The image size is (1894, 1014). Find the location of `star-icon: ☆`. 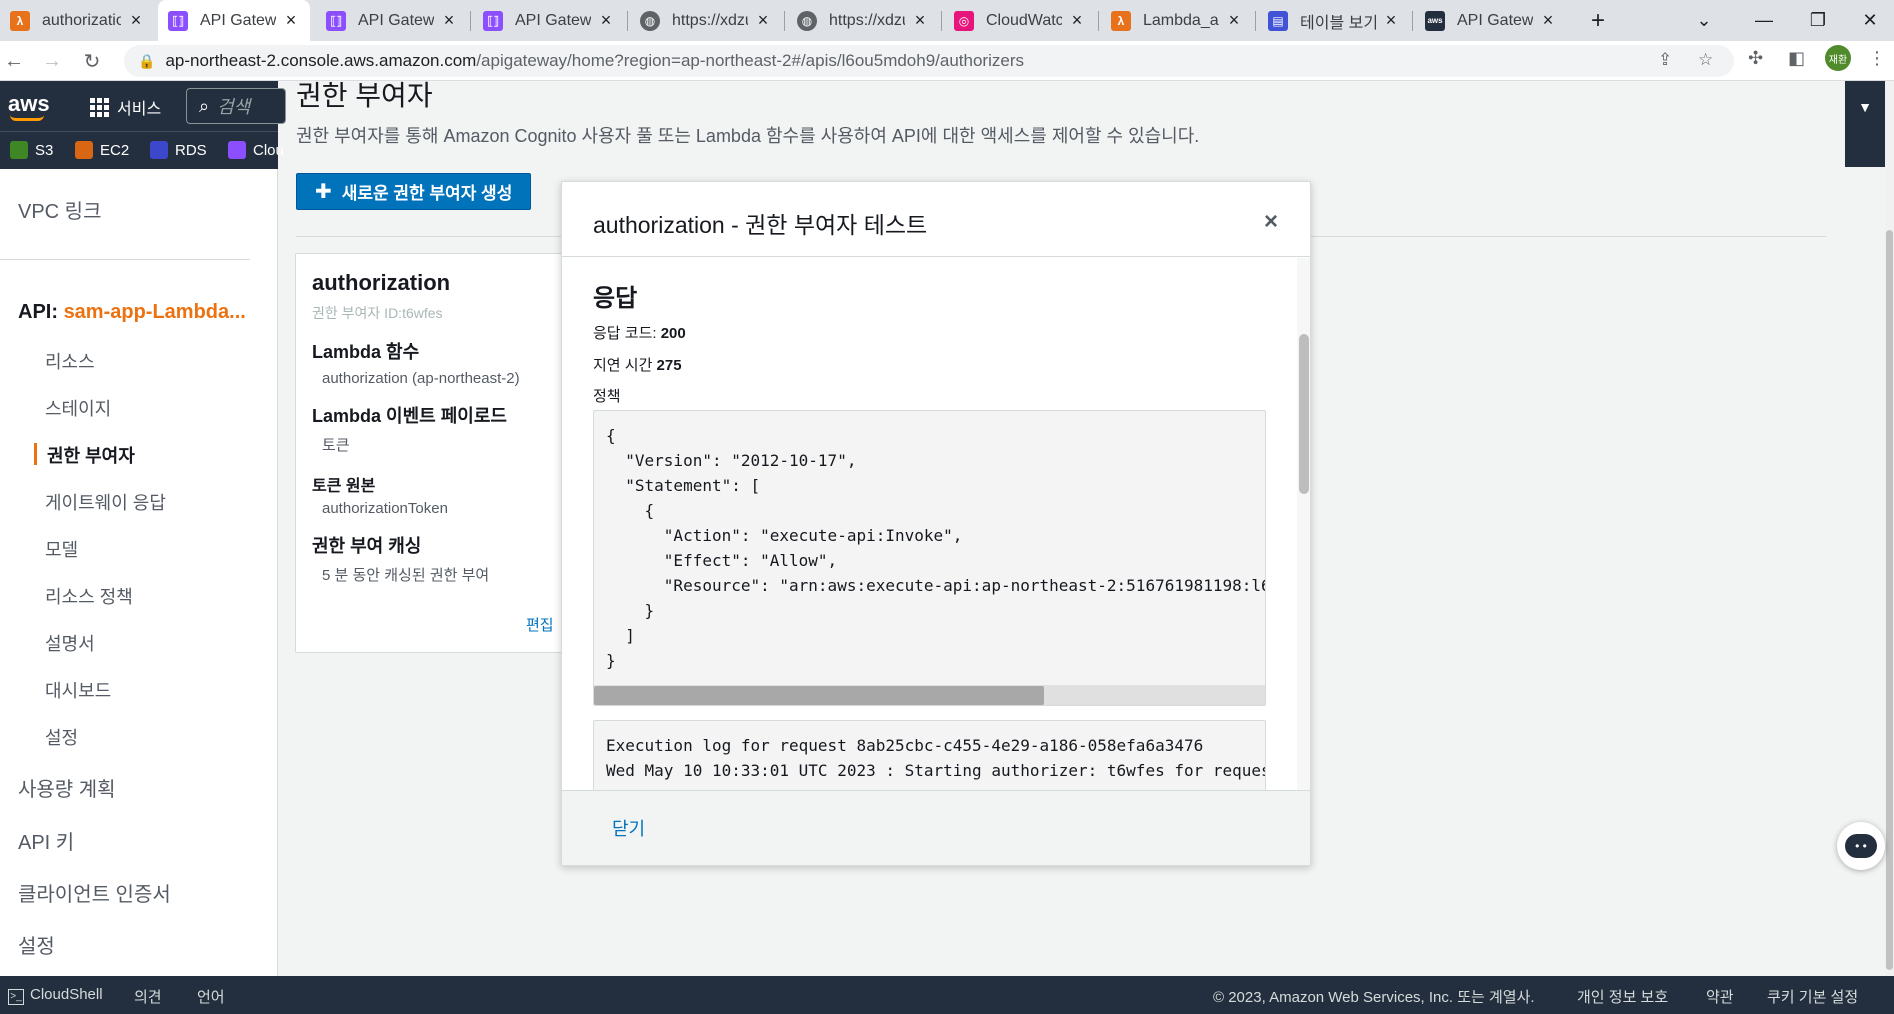

star-icon: ☆ is located at coordinates (1705, 60).